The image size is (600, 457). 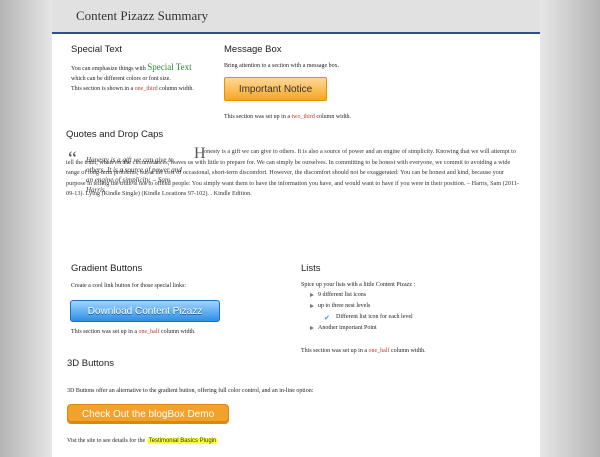 I want to click on testimonial-plugin-link: Testimonial Basics Plugin, so click(x=182, y=441).